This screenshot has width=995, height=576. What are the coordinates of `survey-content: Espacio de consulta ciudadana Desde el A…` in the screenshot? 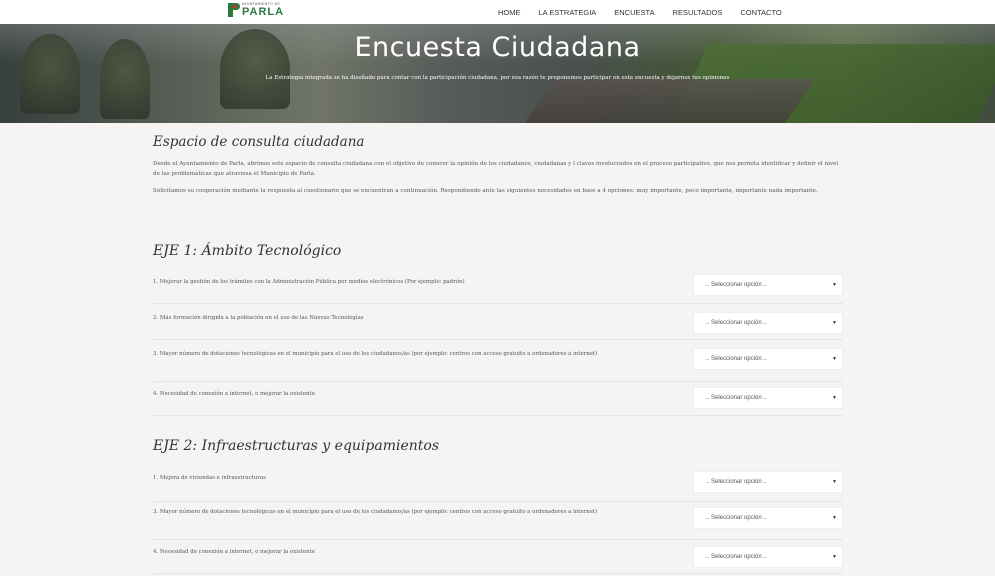 It's located at (498, 169).